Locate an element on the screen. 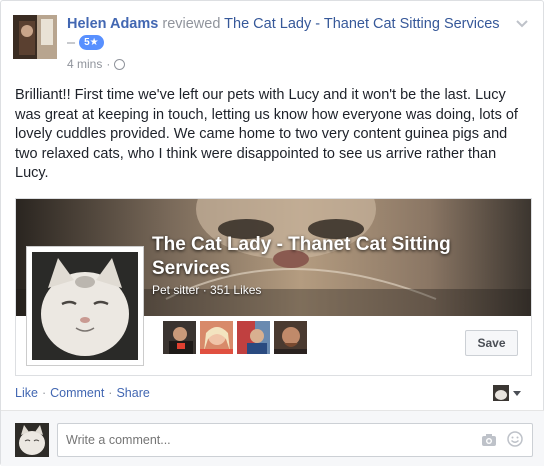 This screenshot has height=466, width=544. like-link: Like is located at coordinates (26, 393).